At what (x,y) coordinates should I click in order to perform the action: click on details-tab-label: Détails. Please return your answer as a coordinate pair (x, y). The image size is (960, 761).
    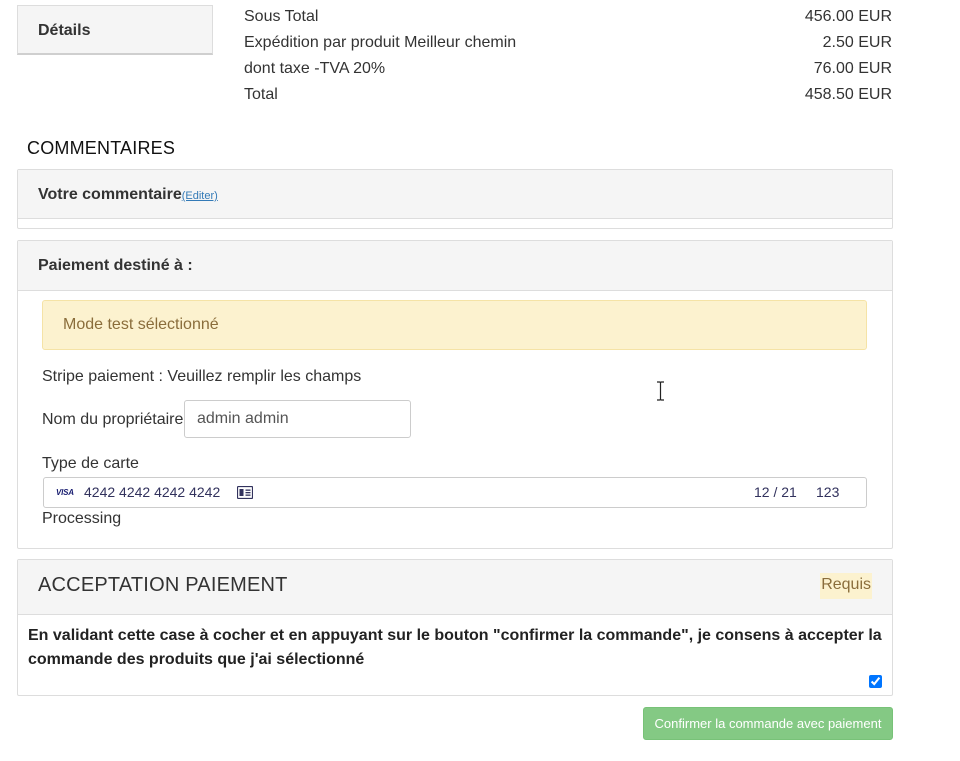
    Looking at the image, I should click on (64, 30).